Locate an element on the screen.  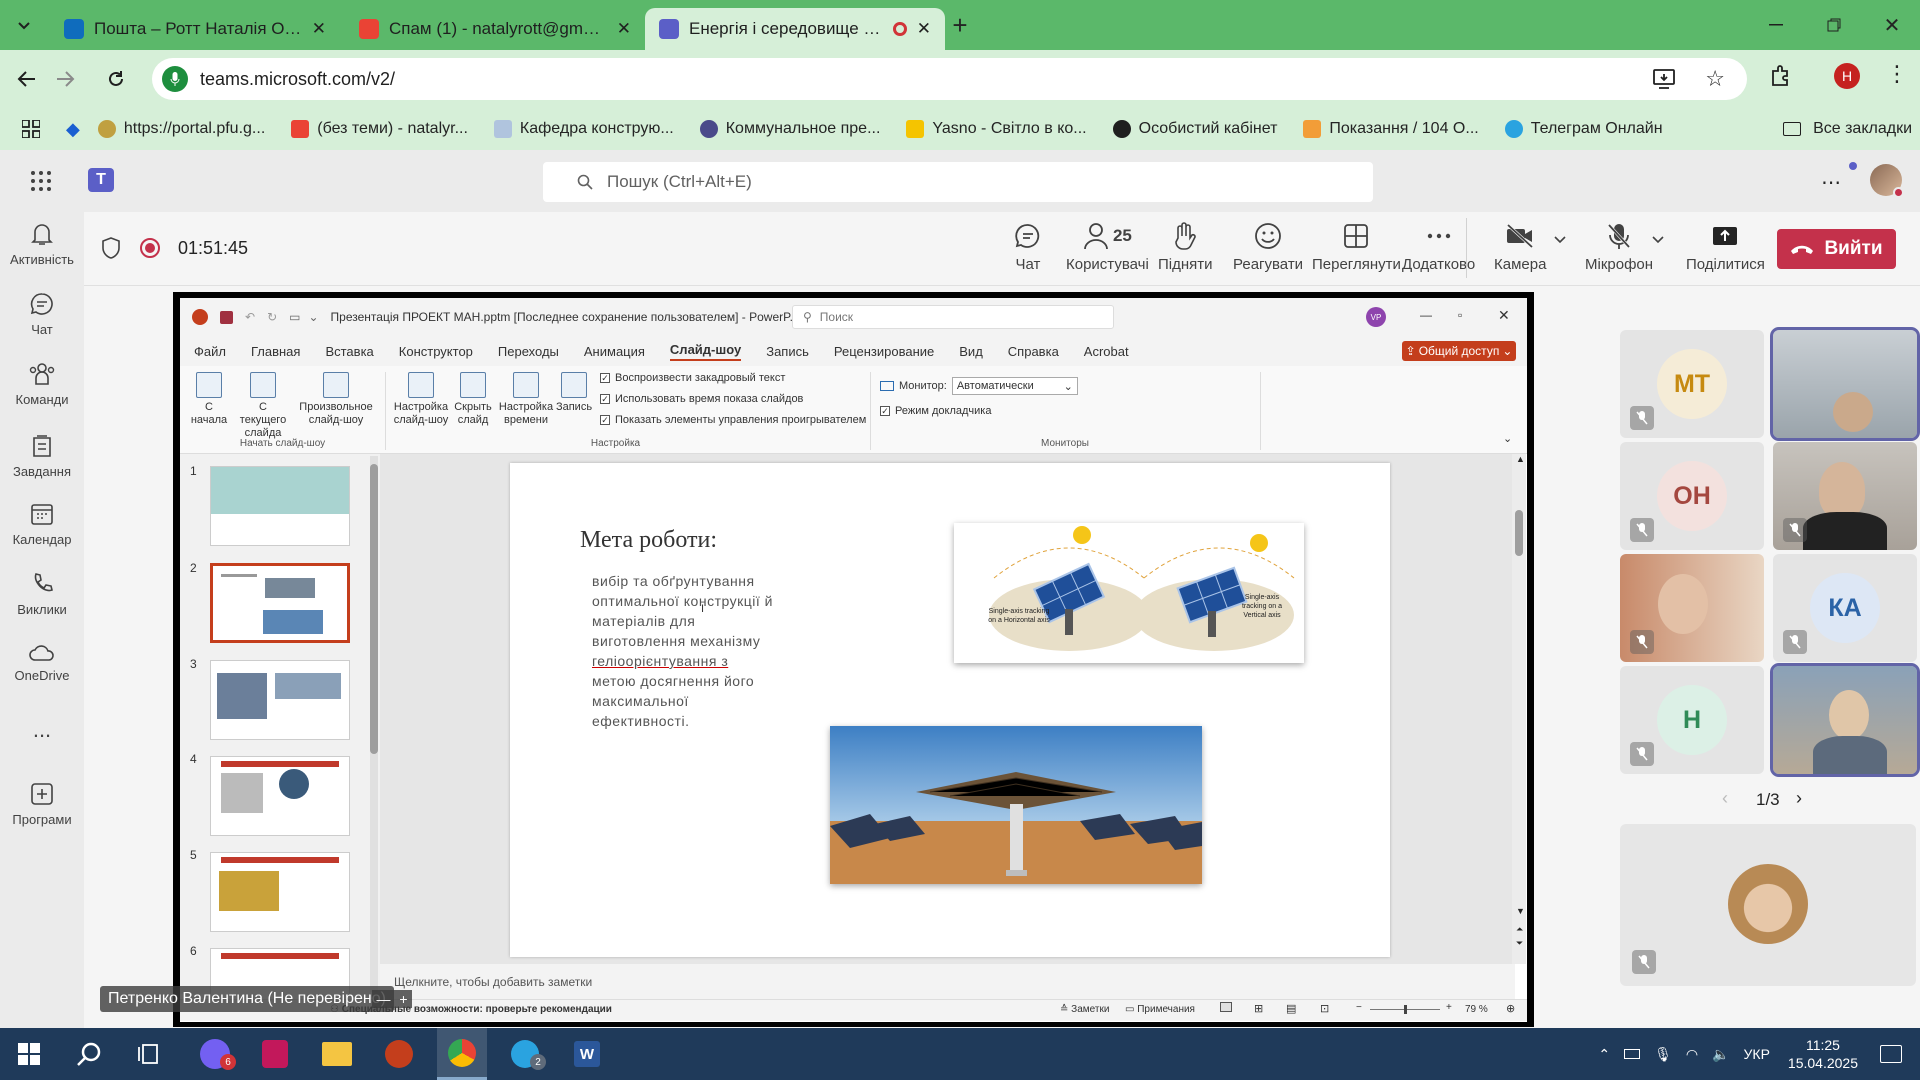
record-button: Запись is located at coordinates (574, 393).